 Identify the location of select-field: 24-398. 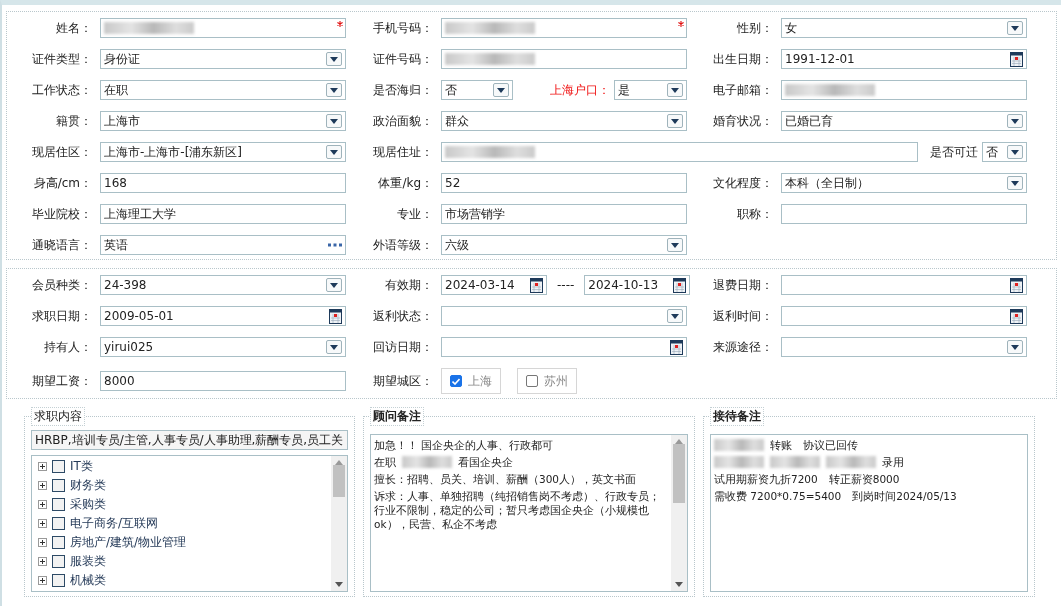
(223, 285).